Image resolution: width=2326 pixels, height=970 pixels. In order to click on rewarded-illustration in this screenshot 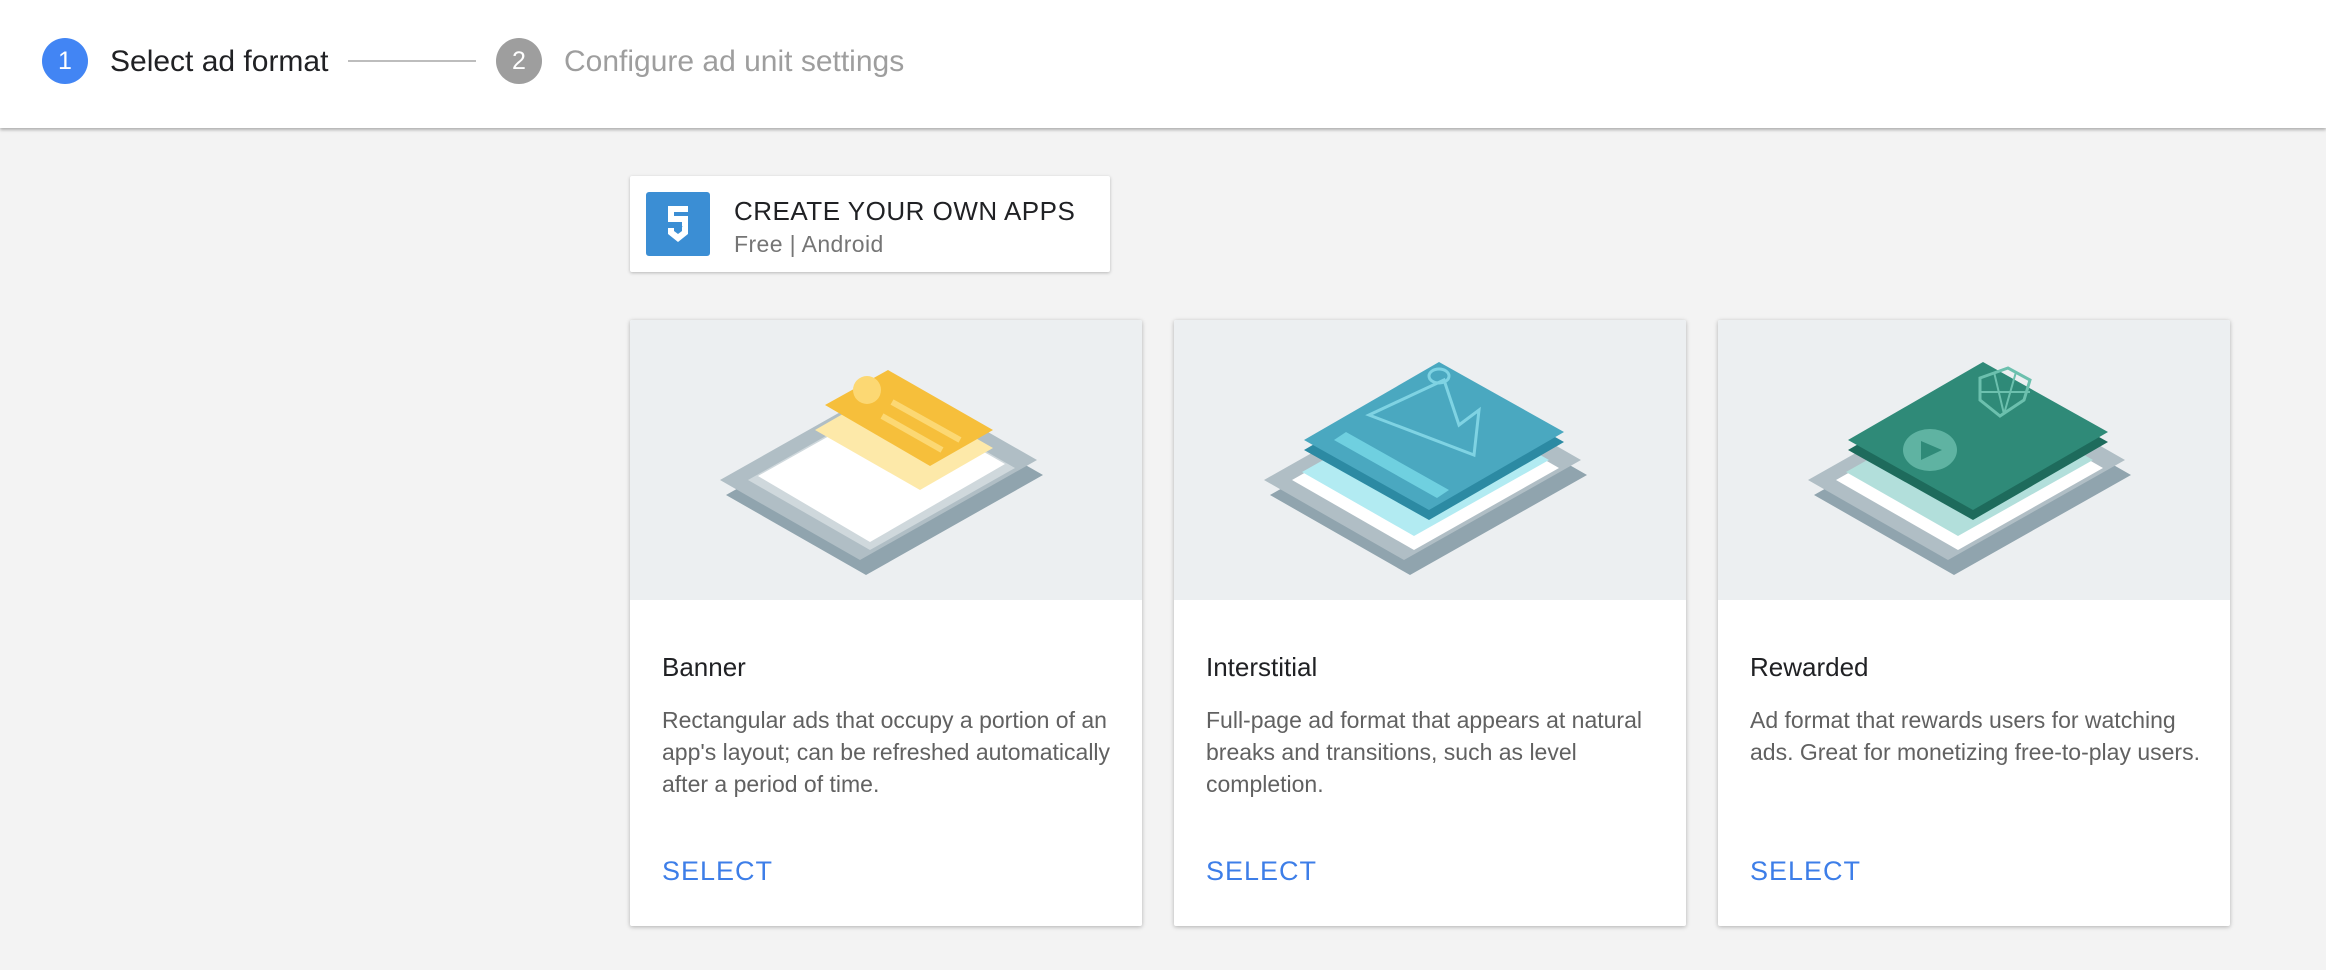, I will do `click(1974, 460)`.